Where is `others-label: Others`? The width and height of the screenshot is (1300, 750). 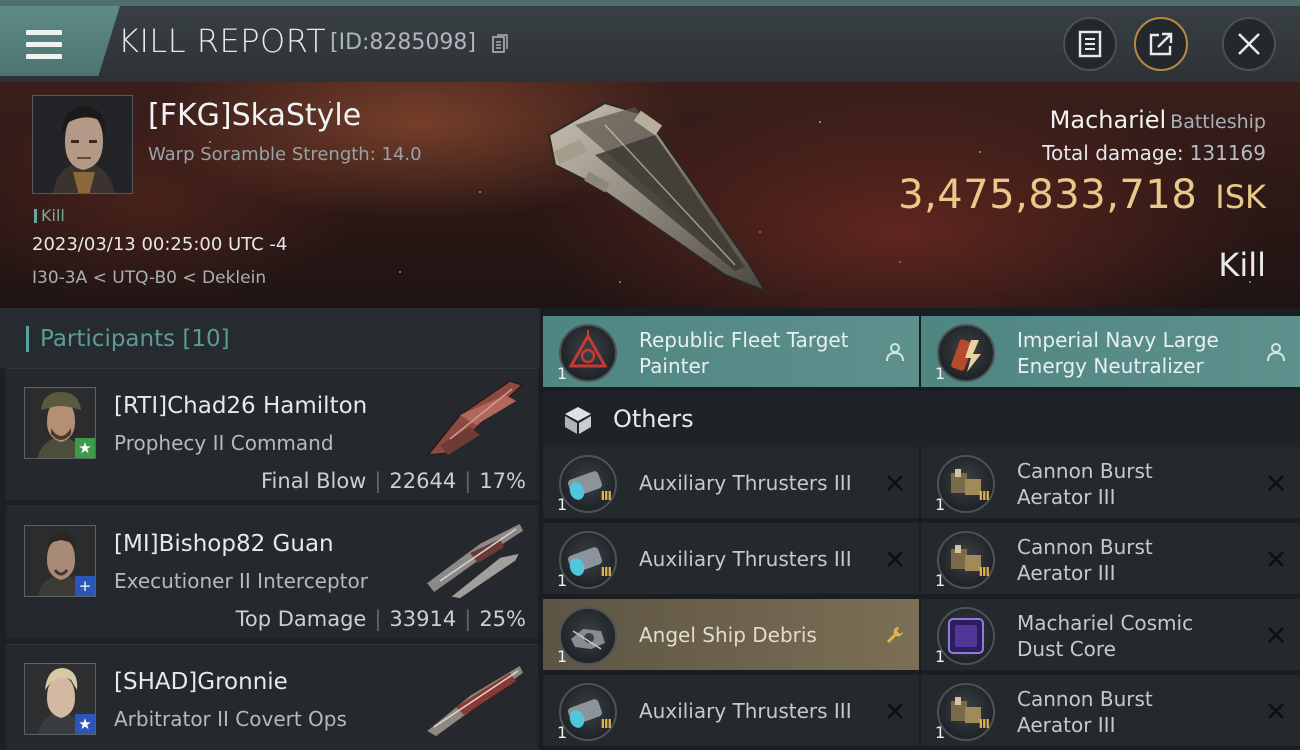 others-label: Others is located at coordinates (653, 419).